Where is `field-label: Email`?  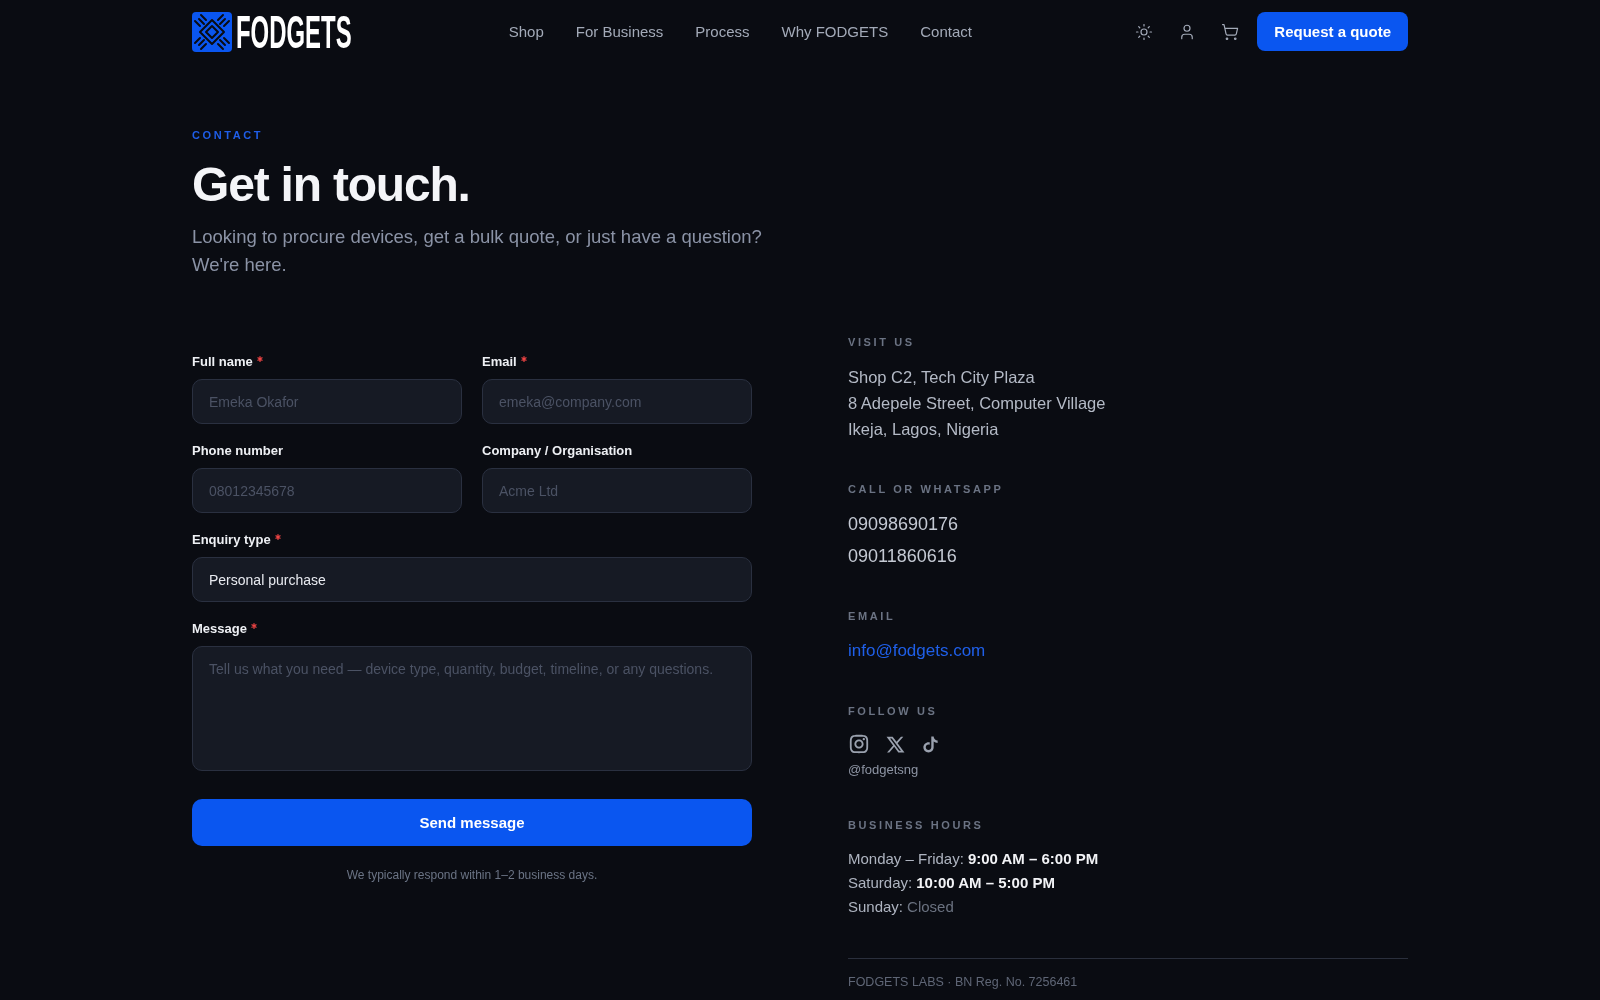 field-label: Email is located at coordinates (499, 362).